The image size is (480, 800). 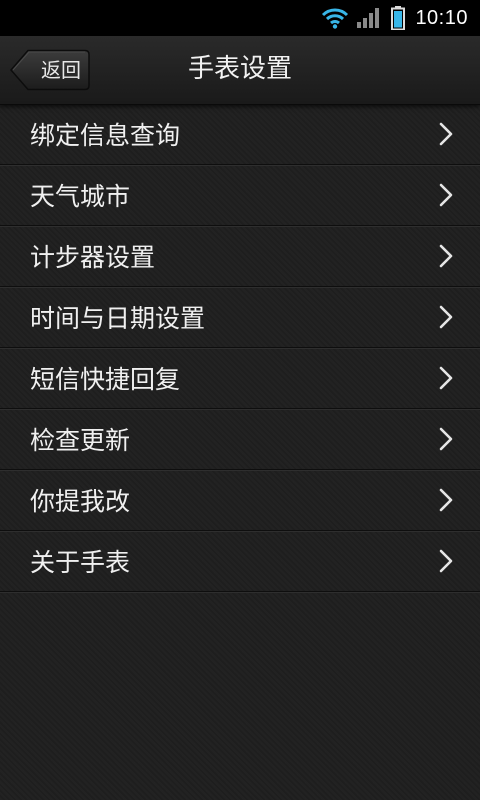 I want to click on menu-item-weather-city: 天气城市, so click(x=240, y=195).